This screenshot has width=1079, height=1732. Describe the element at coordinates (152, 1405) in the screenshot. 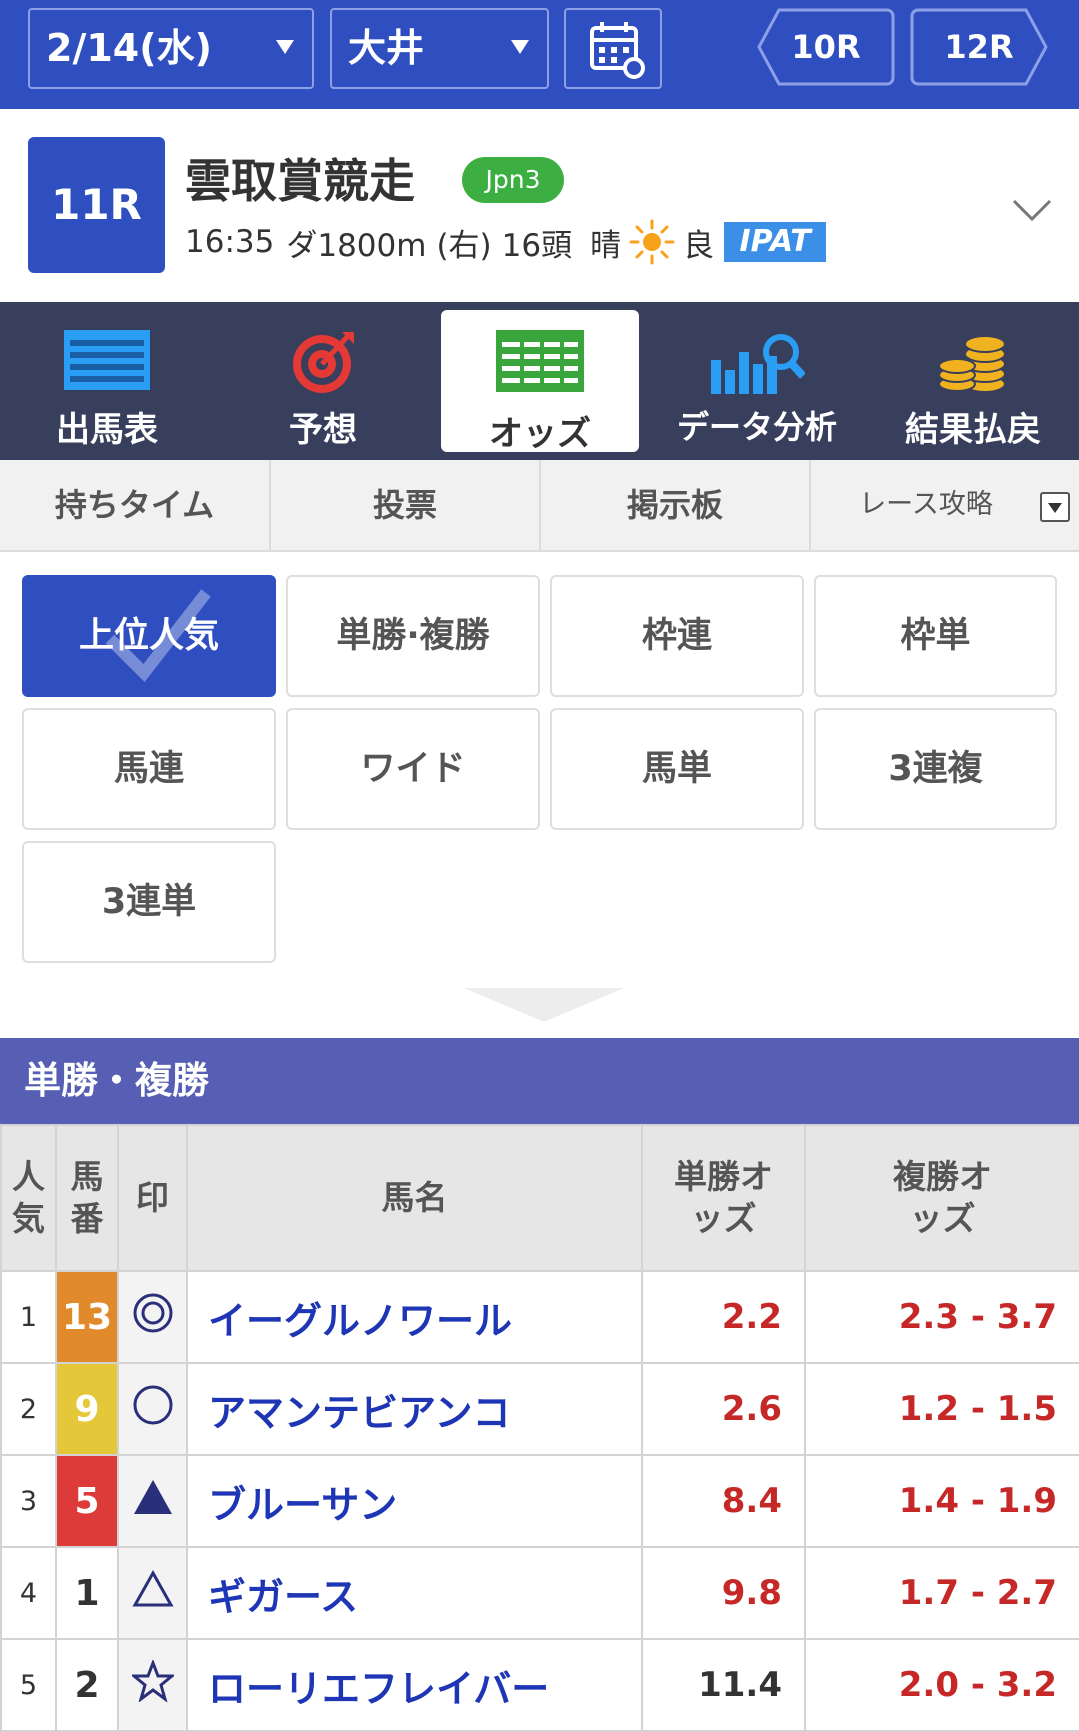

I see `circle-icon` at that location.